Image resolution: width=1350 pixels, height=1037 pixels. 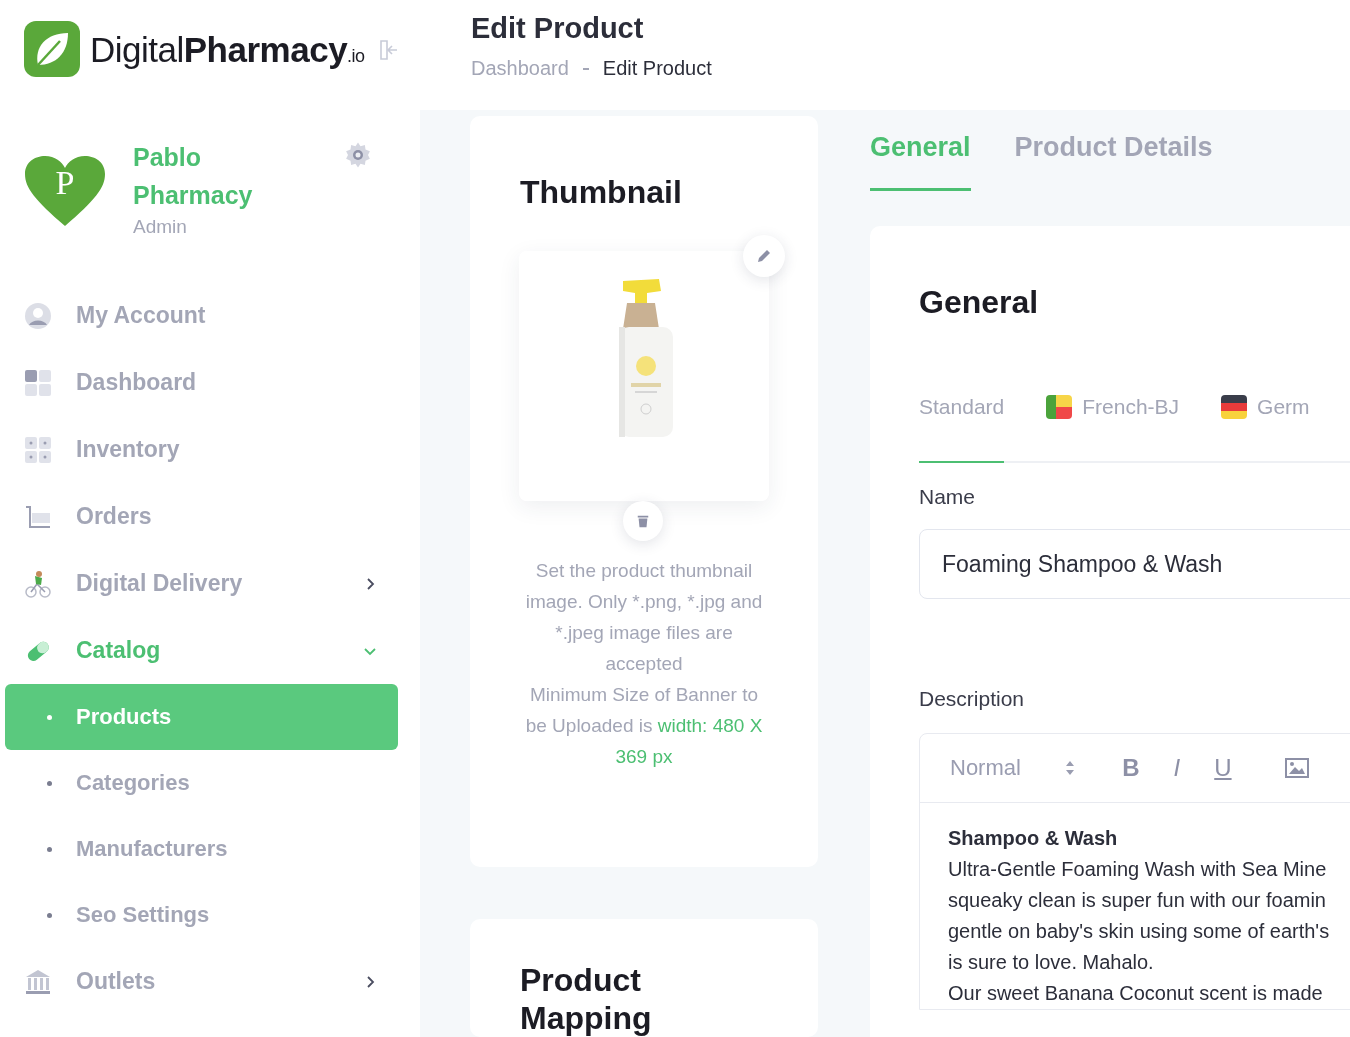 I want to click on user-role: Admin, so click(x=160, y=227).